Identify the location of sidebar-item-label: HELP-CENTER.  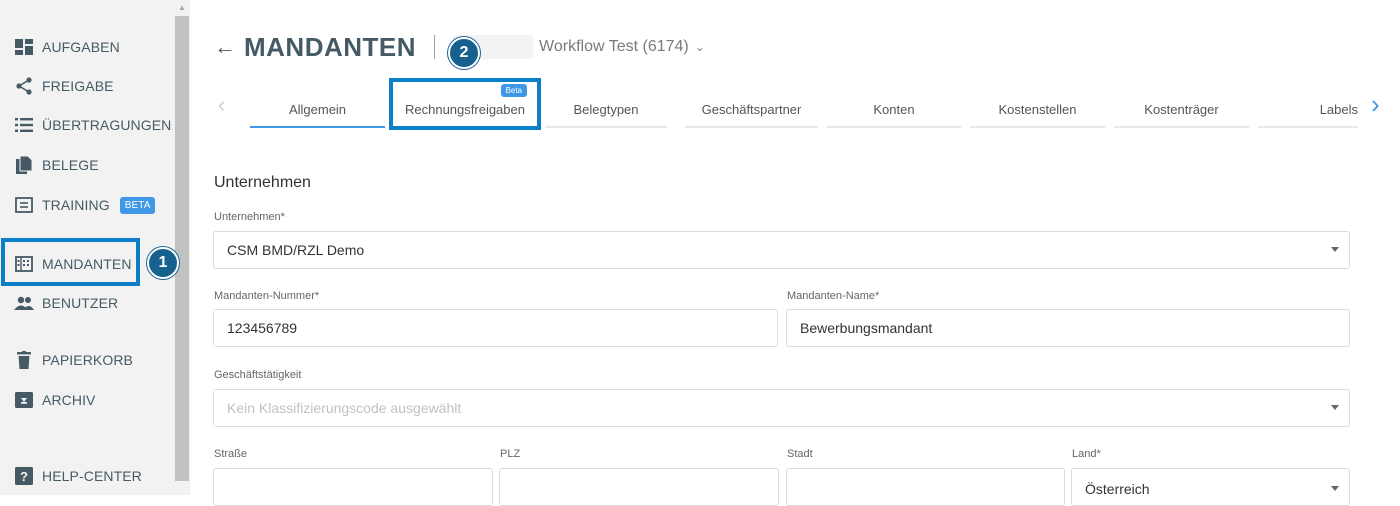
(92, 476).